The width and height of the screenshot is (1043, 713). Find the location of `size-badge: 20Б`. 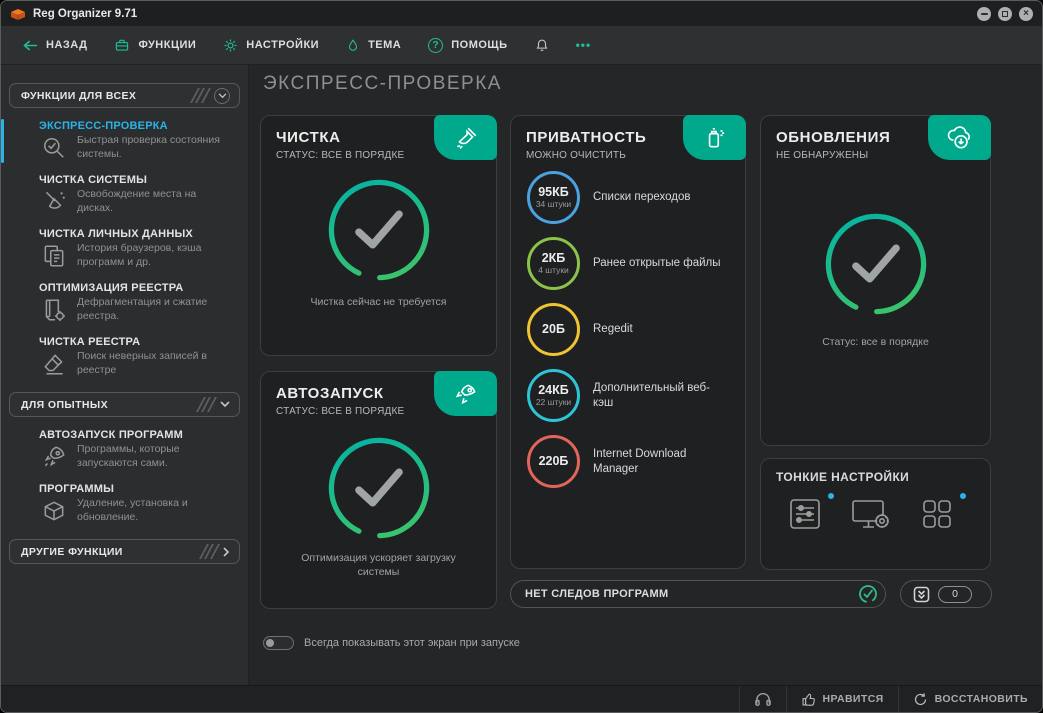

size-badge: 20Б is located at coordinates (553, 329).